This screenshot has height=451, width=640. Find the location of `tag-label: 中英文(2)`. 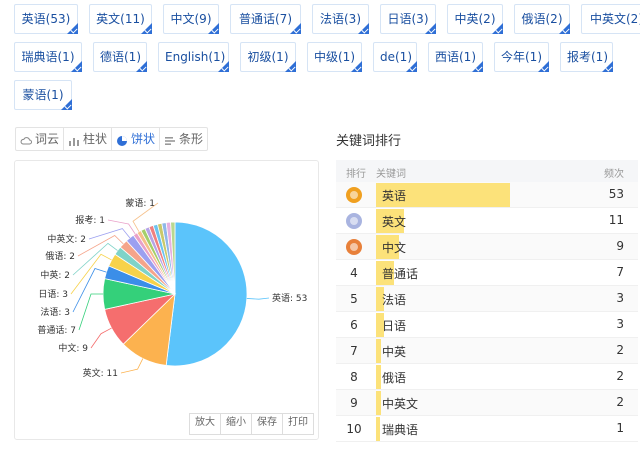

tag-label: 中英文(2) is located at coordinates (615, 19).